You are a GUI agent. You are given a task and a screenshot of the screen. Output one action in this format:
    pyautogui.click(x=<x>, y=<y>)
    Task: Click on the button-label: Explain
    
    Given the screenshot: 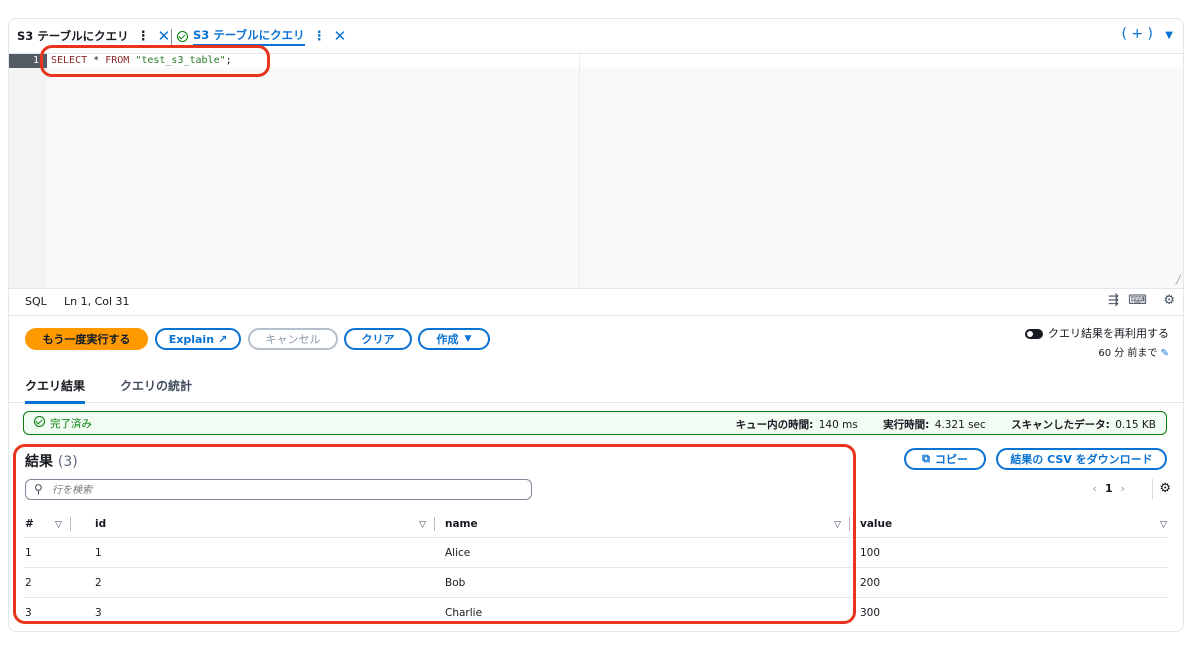 What is the action you would take?
    pyautogui.click(x=191, y=339)
    